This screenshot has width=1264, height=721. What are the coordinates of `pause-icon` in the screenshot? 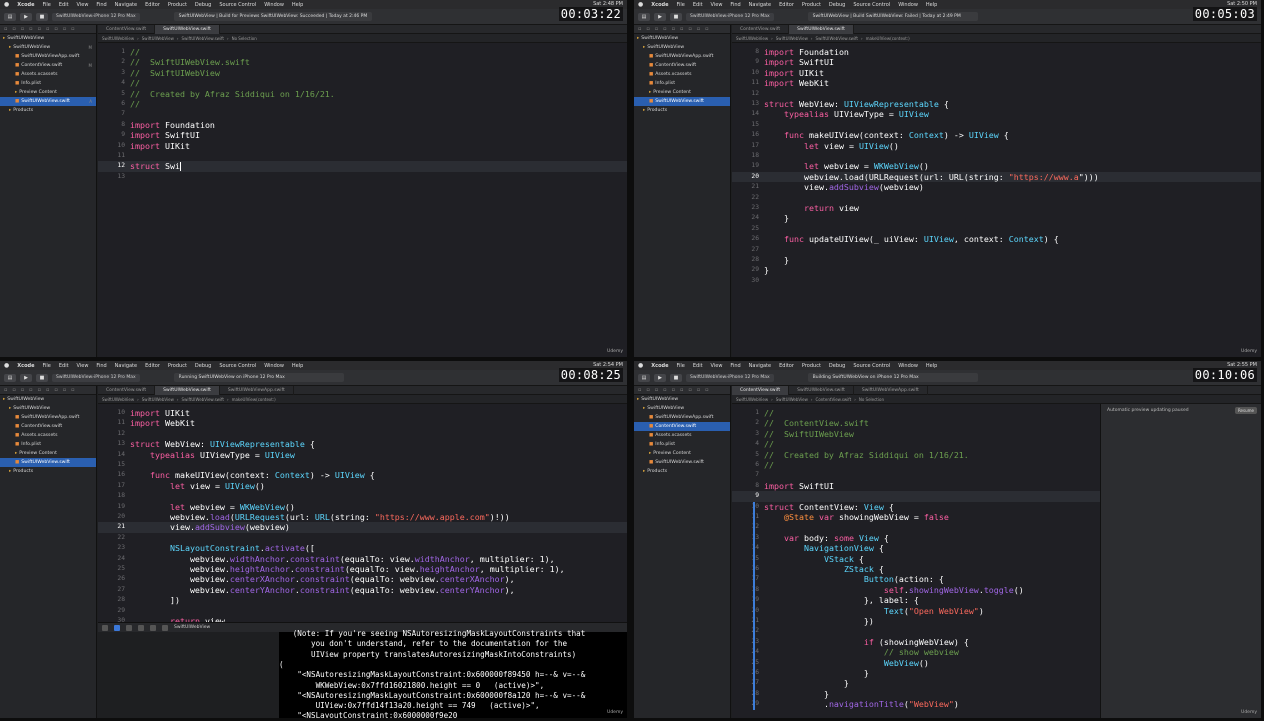 It's located at (129, 627).